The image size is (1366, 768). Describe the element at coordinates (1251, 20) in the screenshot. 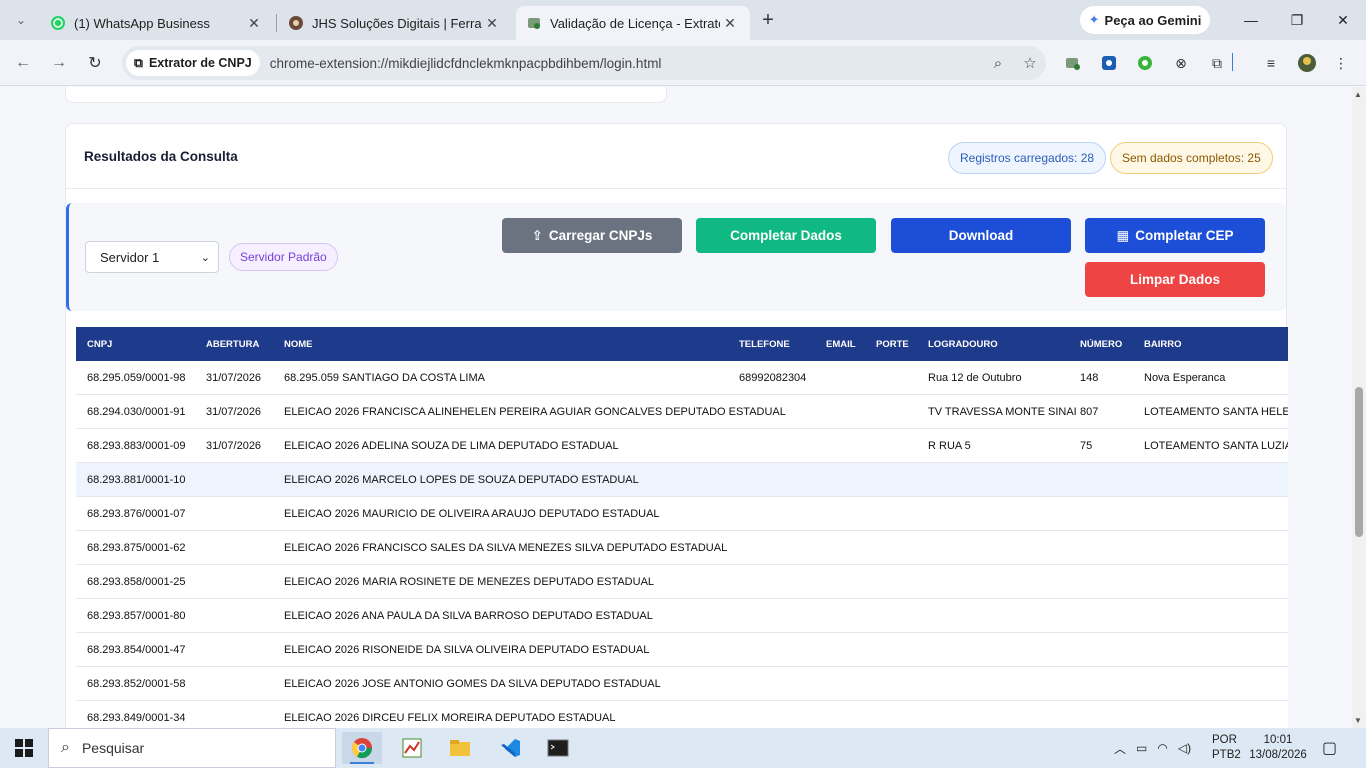

I see `minimize-icon: —` at that location.